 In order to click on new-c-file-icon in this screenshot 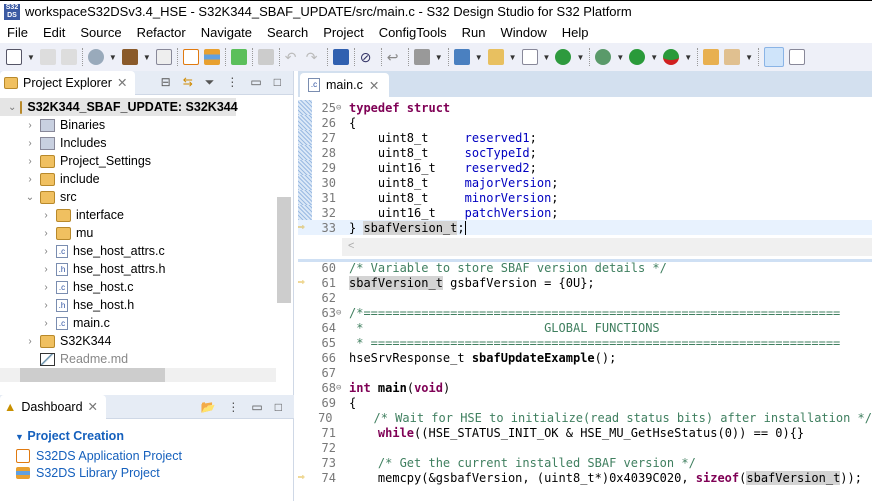, I will do `click(529, 57)`.